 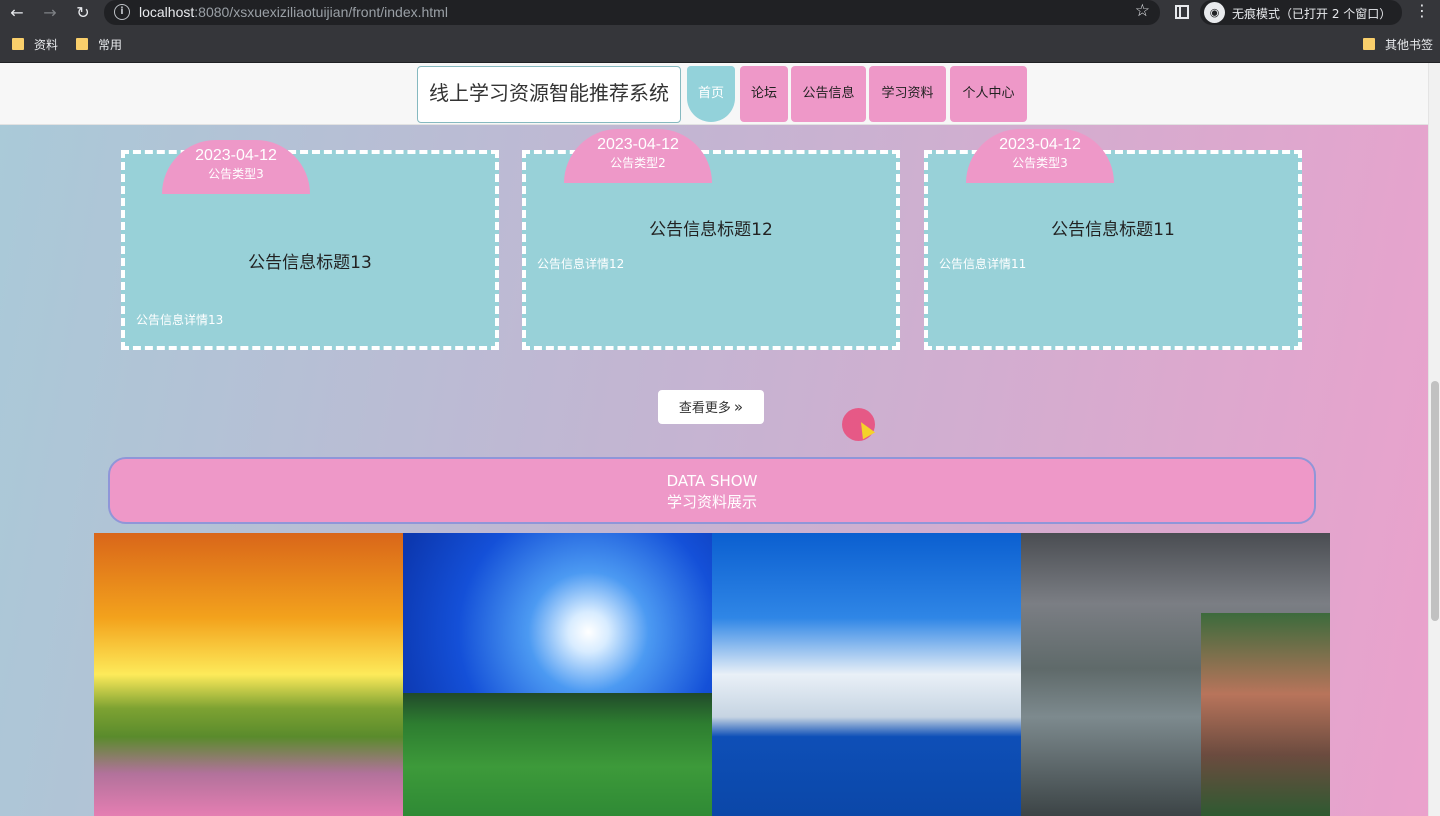 I want to click on forward-arrow-icon: →, so click(x=50, y=13).